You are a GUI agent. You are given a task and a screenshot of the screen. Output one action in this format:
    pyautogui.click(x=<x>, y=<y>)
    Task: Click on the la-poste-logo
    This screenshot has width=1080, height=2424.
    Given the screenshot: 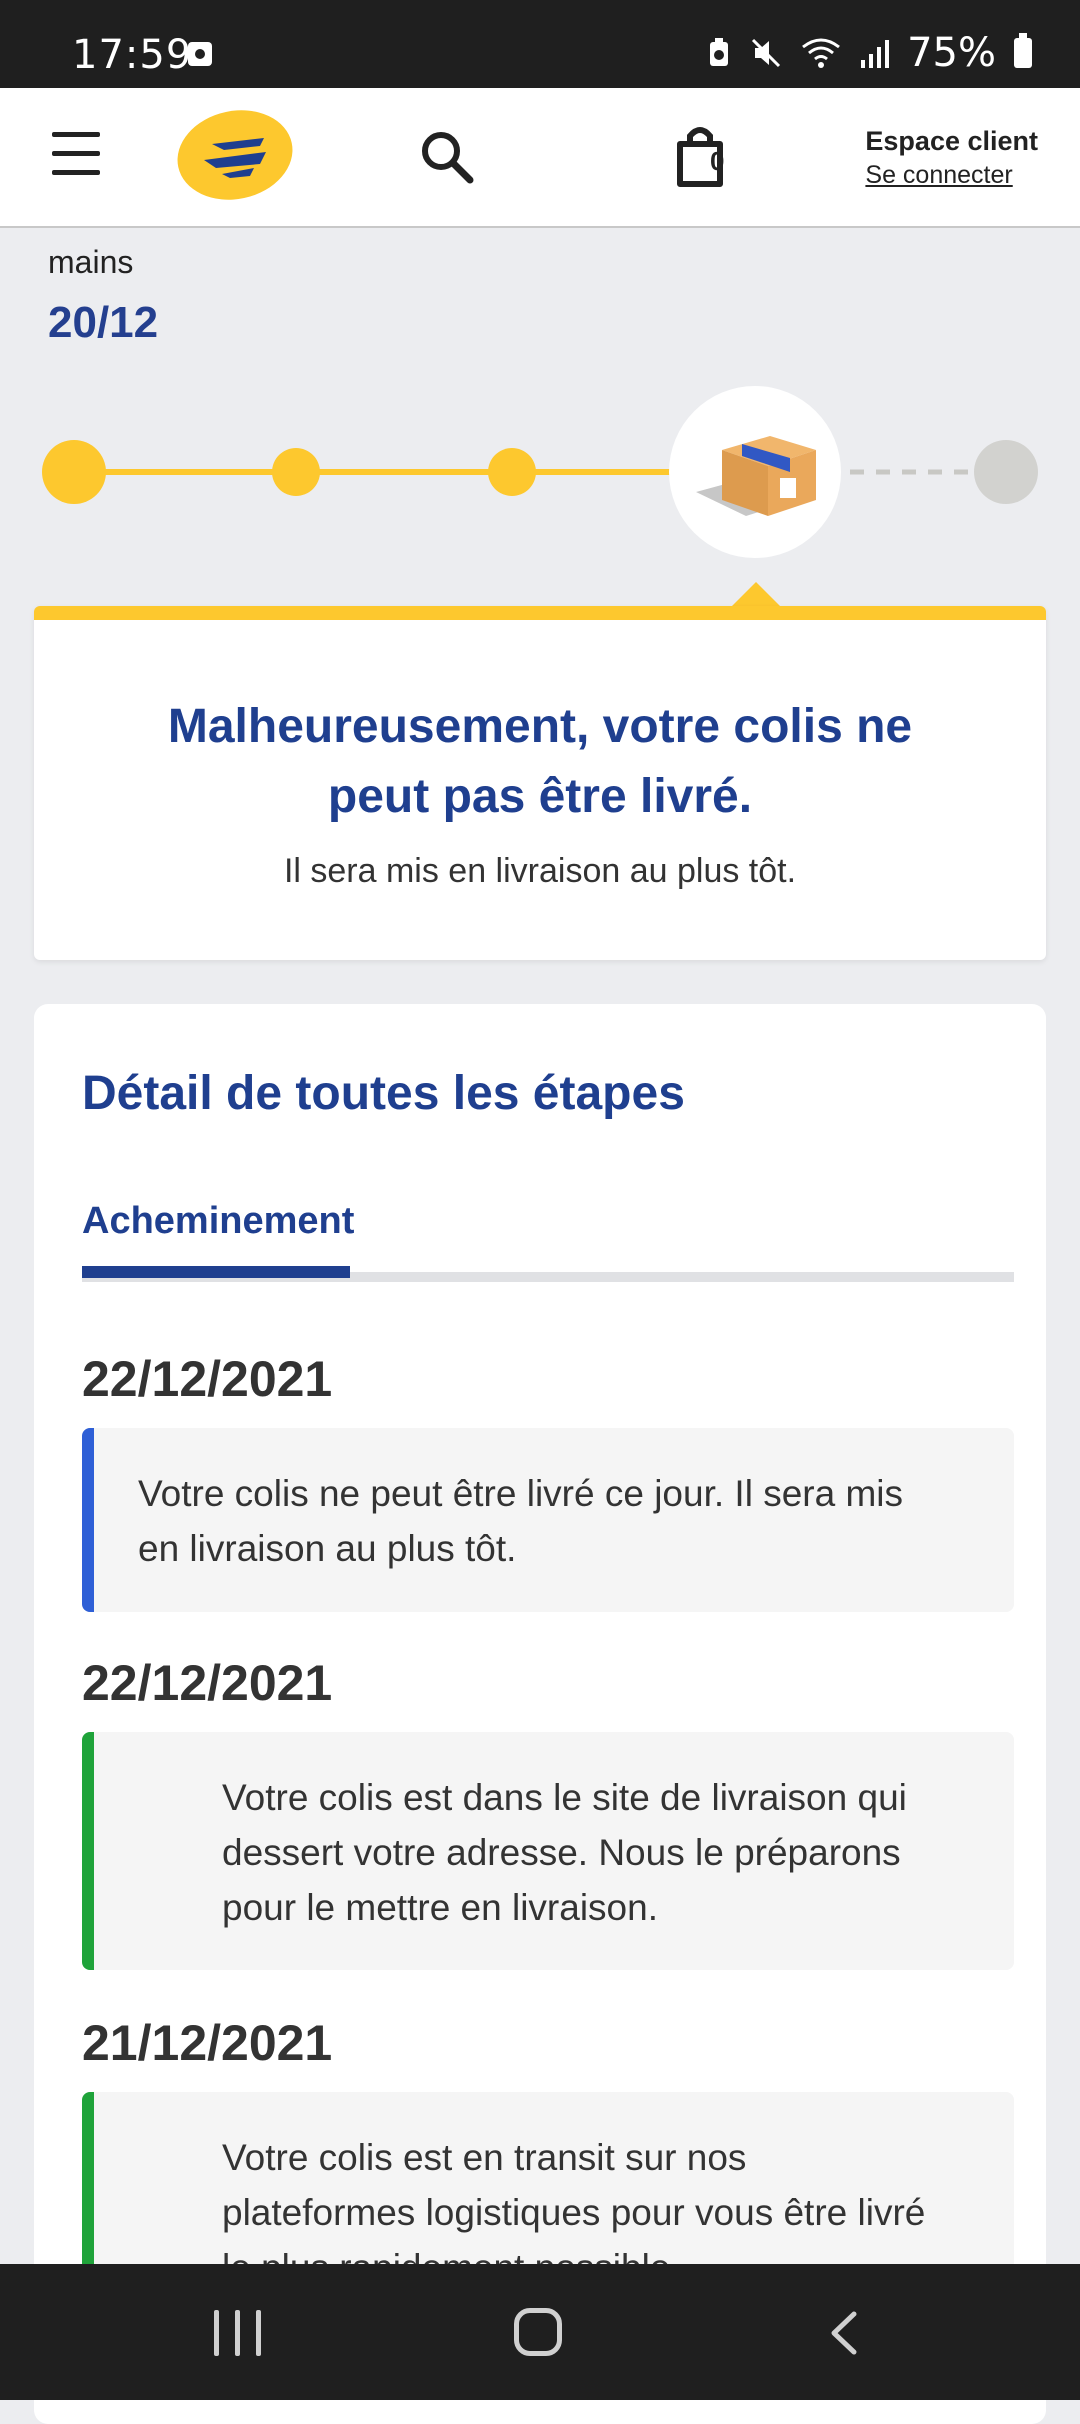 What is the action you would take?
    pyautogui.click(x=235, y=155)
    